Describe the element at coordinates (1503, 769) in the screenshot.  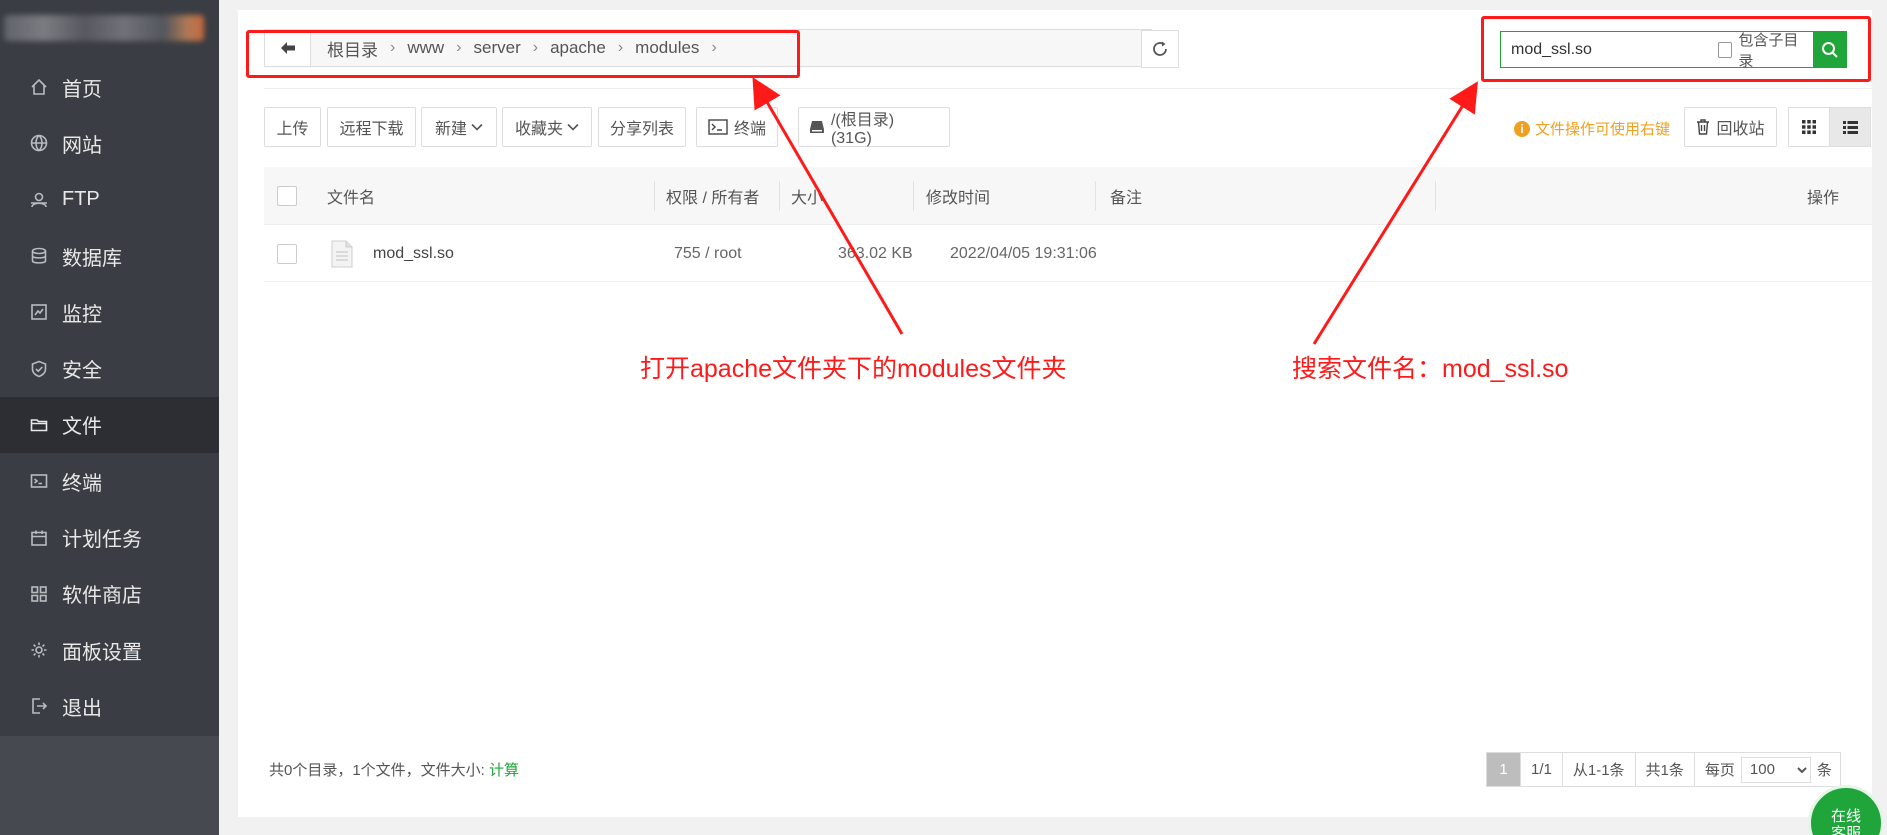
I see `page-current: 1` at that location.